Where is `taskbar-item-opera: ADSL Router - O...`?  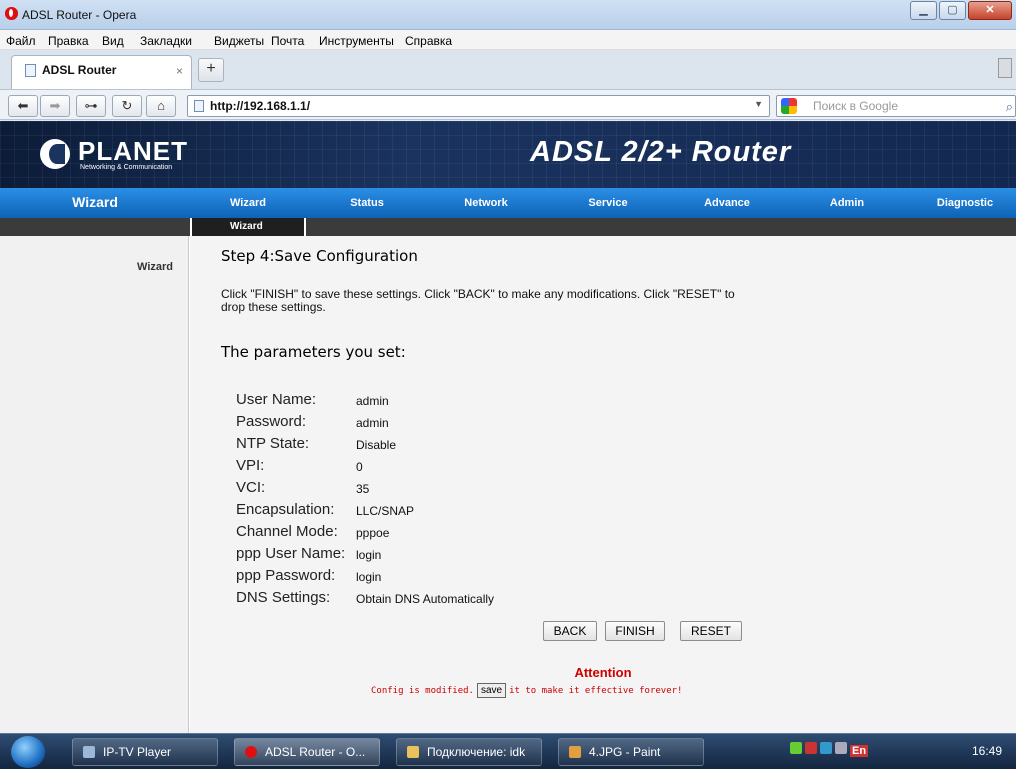
taskbar-item-opera: ADSL Router - O... is located at coordinates (307, 752).